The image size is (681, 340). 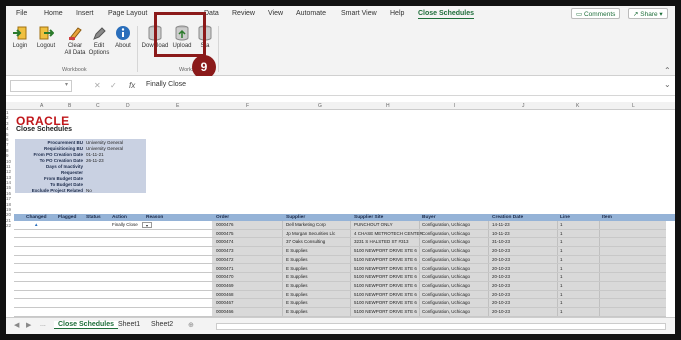 What do you see at coordinates (501, 233) in the screenshot?
I see `creation-date-cell: 10-11-23` at bounding box center [501, 233].